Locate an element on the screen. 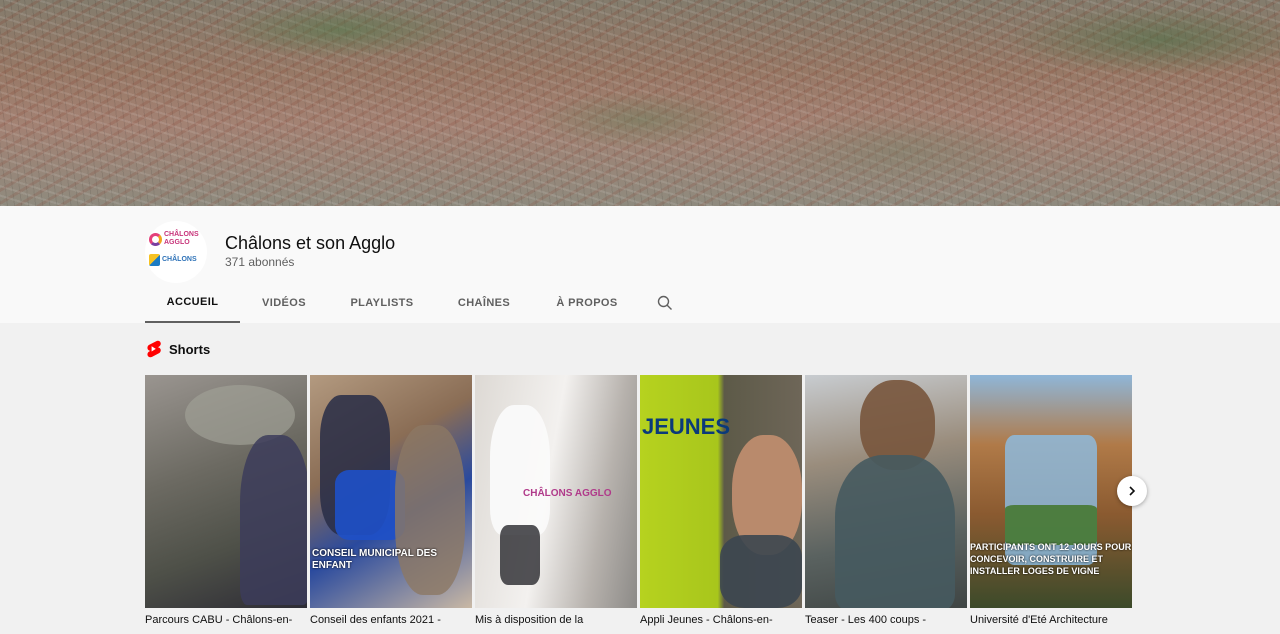 This screenshot has height=634, width=1280. chevron-right-icon is located at coordinates (1132, 491).